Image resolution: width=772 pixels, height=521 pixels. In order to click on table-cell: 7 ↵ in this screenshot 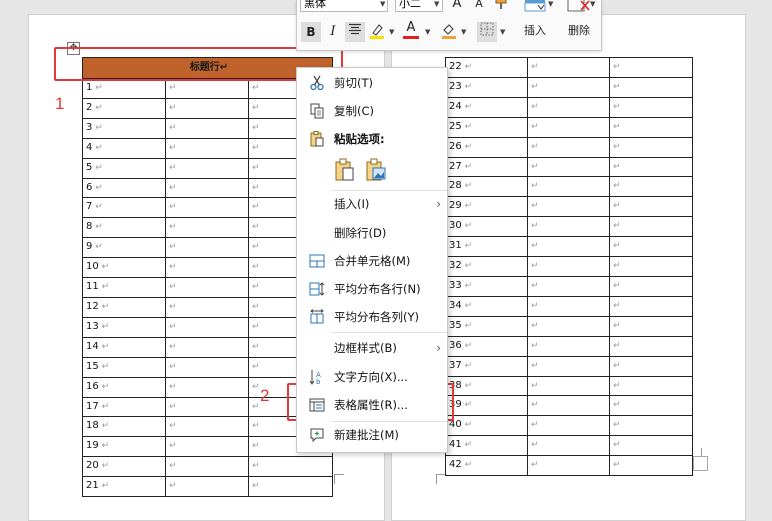, I will do `click(124, 208)`.